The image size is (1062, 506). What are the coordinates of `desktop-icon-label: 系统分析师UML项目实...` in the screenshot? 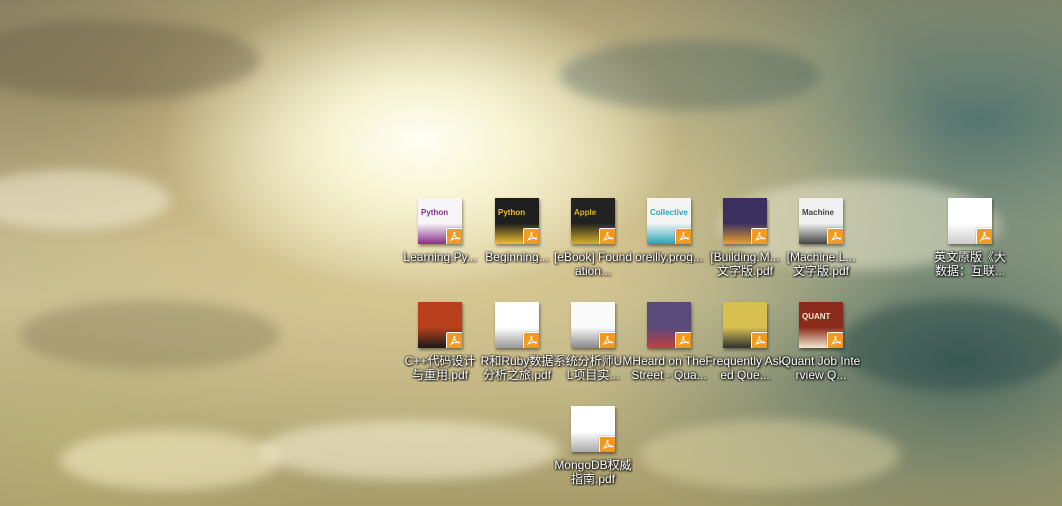 It's located at (593, 368).